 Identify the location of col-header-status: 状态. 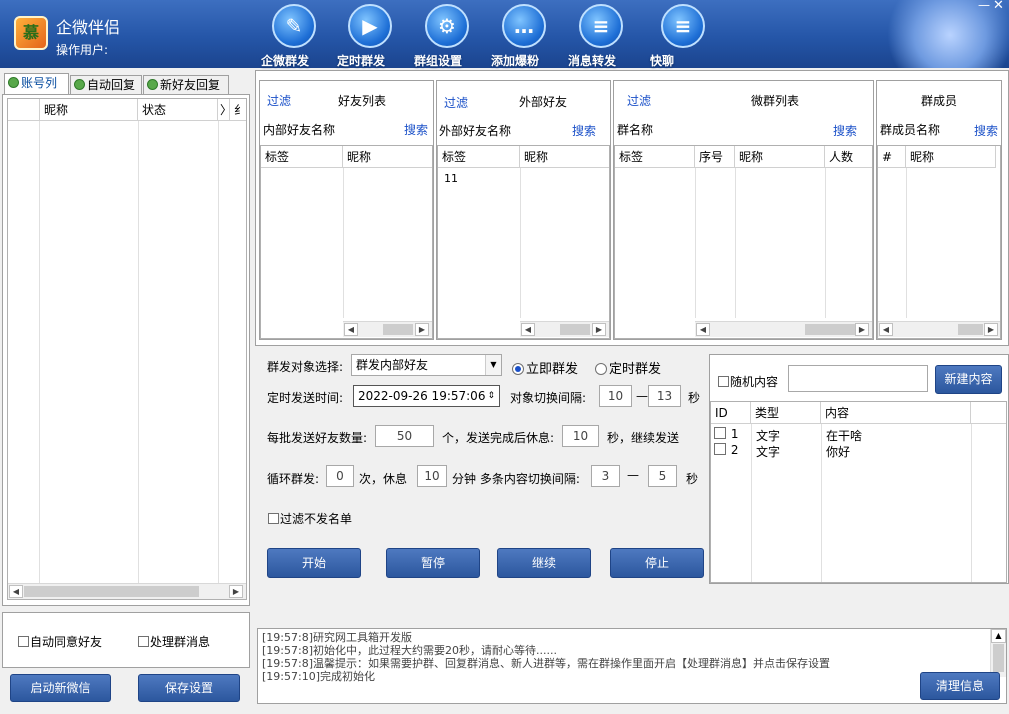
(178, 110).